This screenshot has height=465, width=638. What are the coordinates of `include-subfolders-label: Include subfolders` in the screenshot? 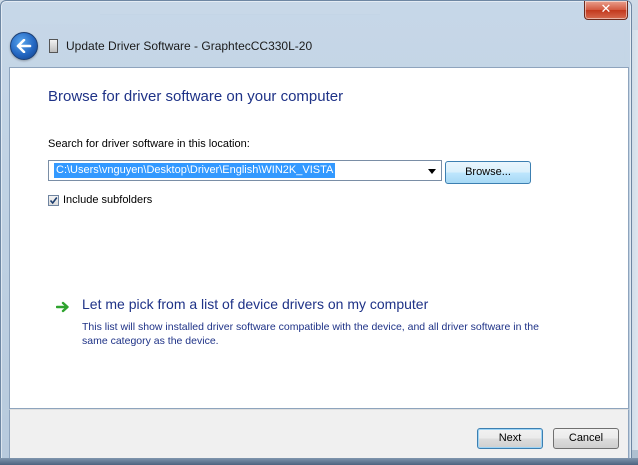 It's located at (107, 200).